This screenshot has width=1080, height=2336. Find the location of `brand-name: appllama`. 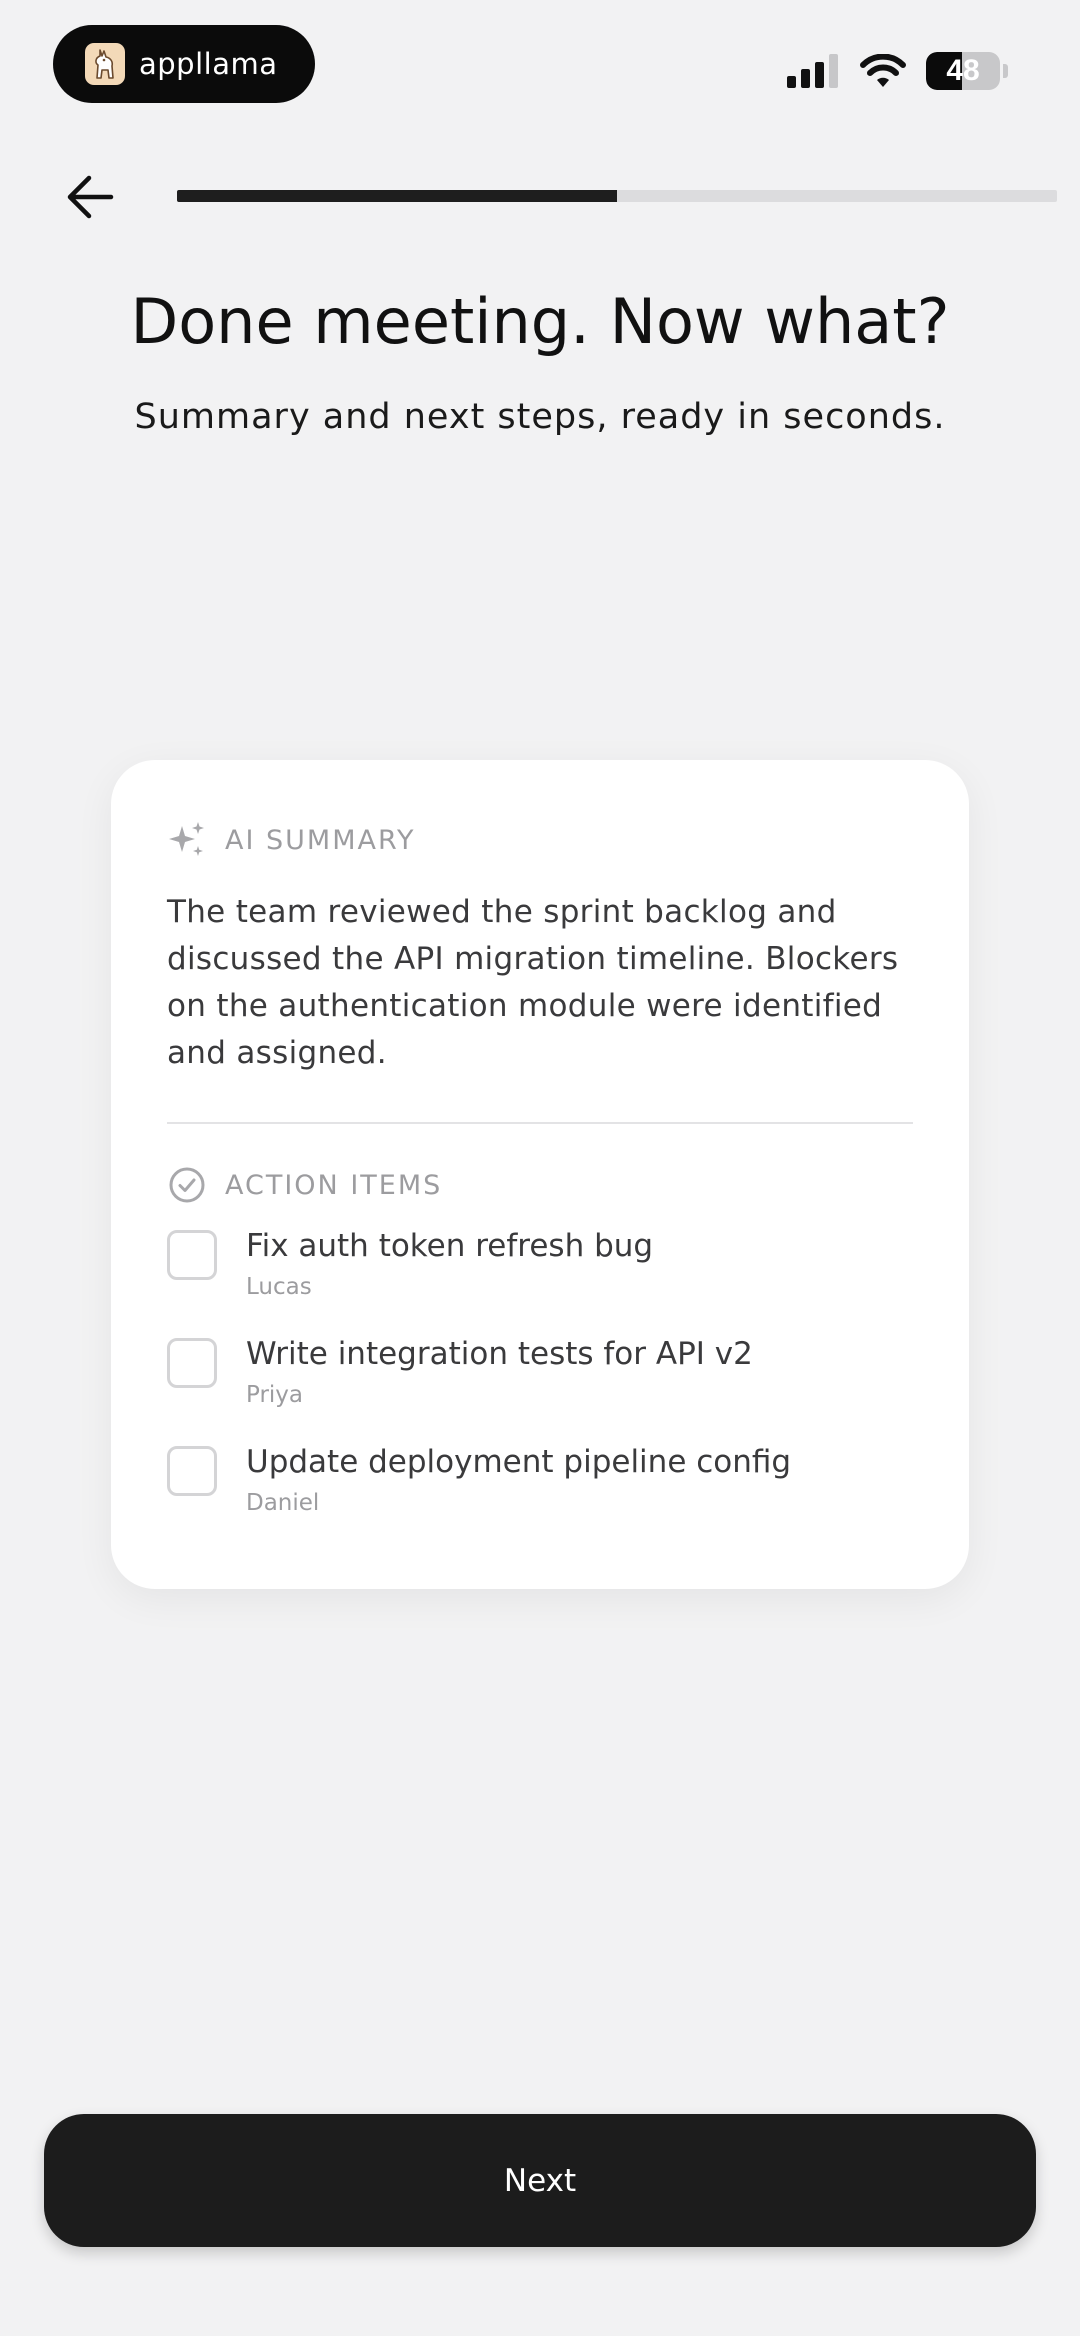

brand-name: appllama is located at coordinates (208, 64).